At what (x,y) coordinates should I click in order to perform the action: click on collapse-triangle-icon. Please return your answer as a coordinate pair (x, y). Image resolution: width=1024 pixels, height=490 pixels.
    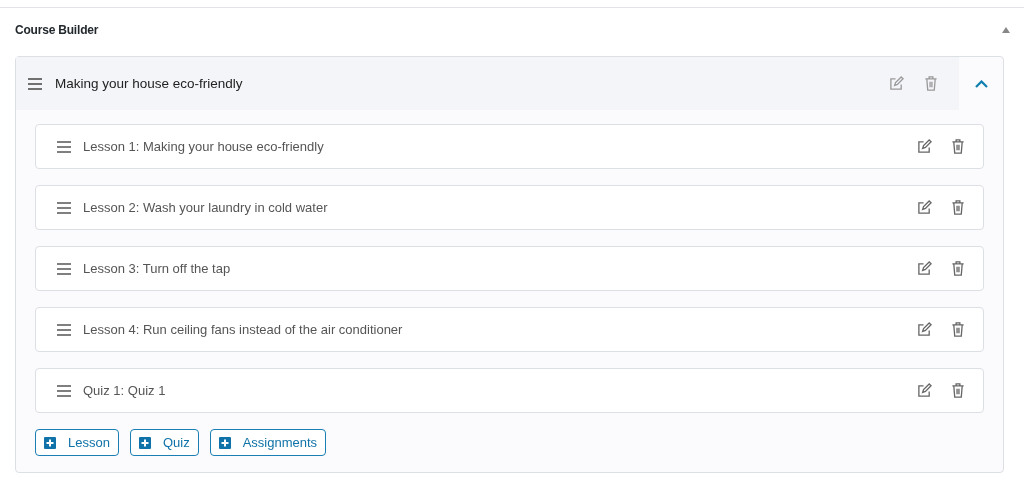
    Looking at the image, I should click on (1006, 29).